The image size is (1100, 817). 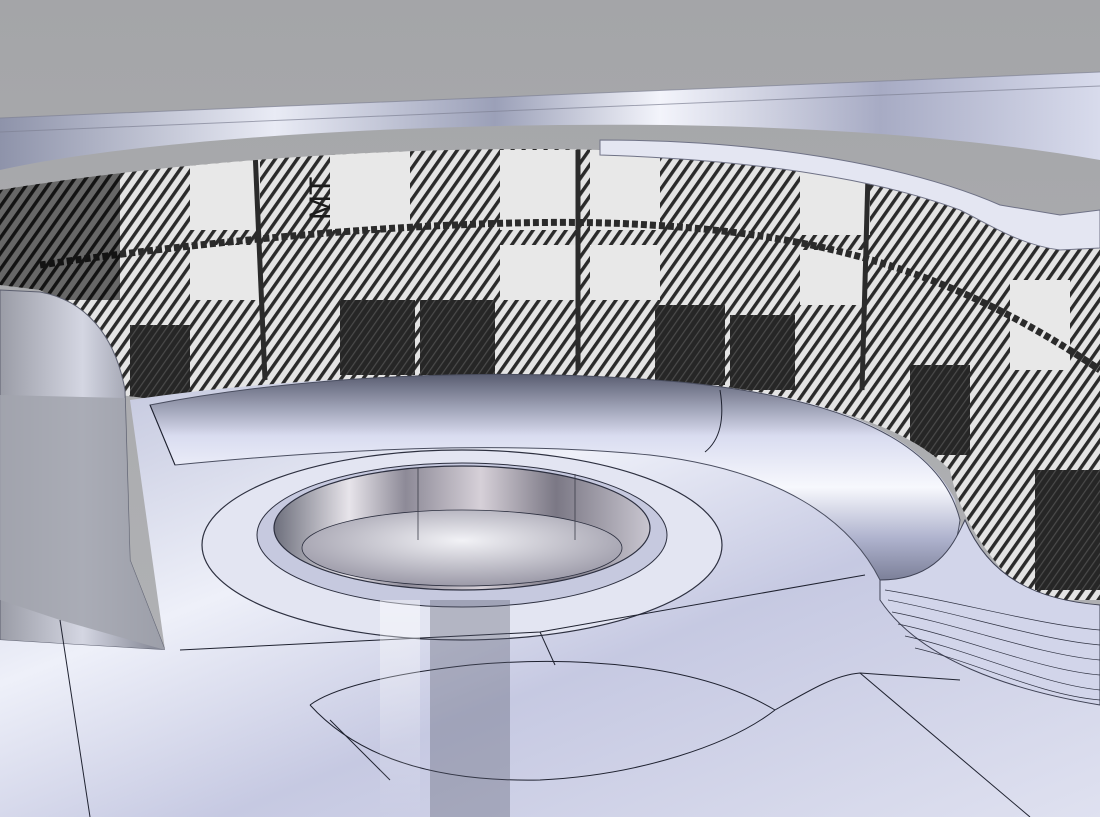 I want to click on texture-label: MT, so click(x=320, y=198).